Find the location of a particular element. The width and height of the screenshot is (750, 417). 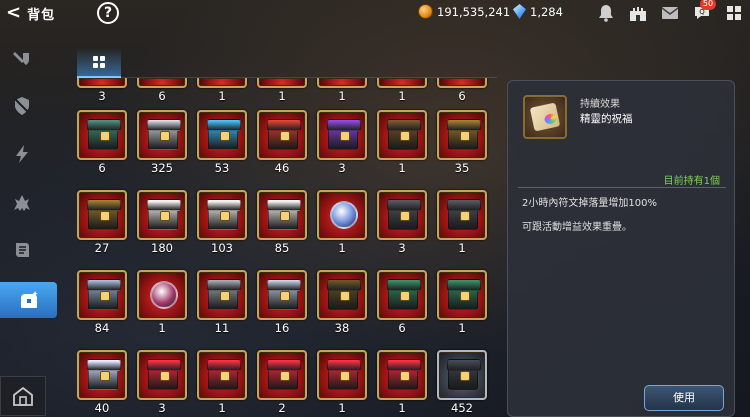

tab-materials is located at coordinates (22, 250).